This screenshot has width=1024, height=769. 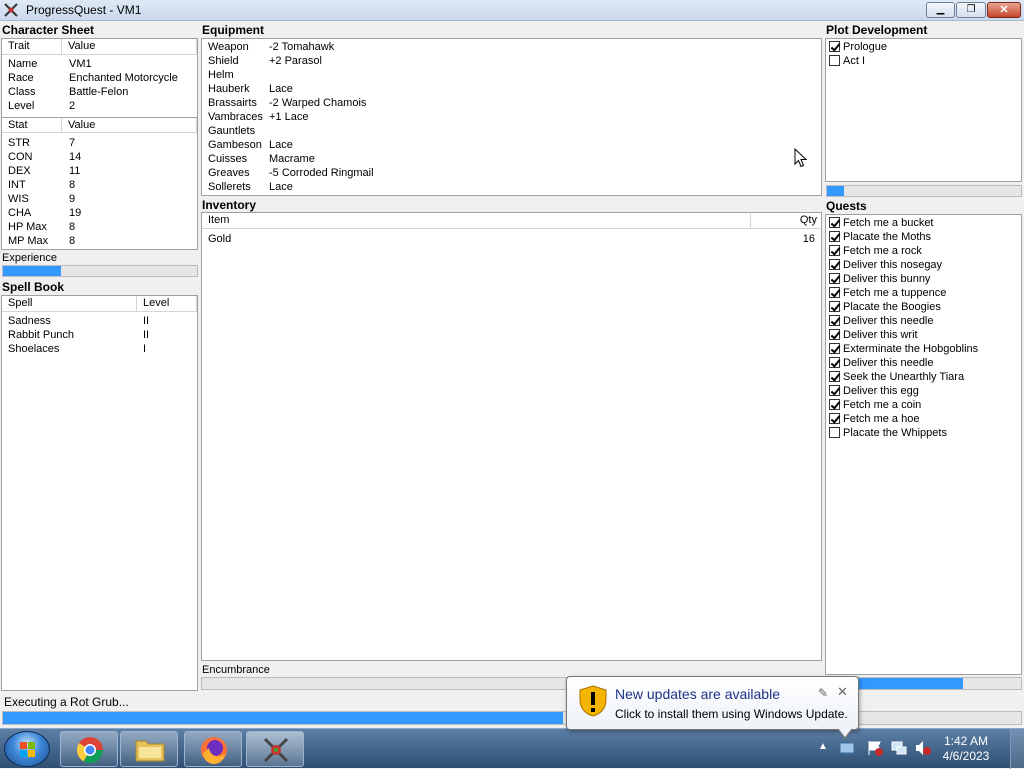 I want to click on encumbrance-label: Encumbrance, so click(x=236, y=670).